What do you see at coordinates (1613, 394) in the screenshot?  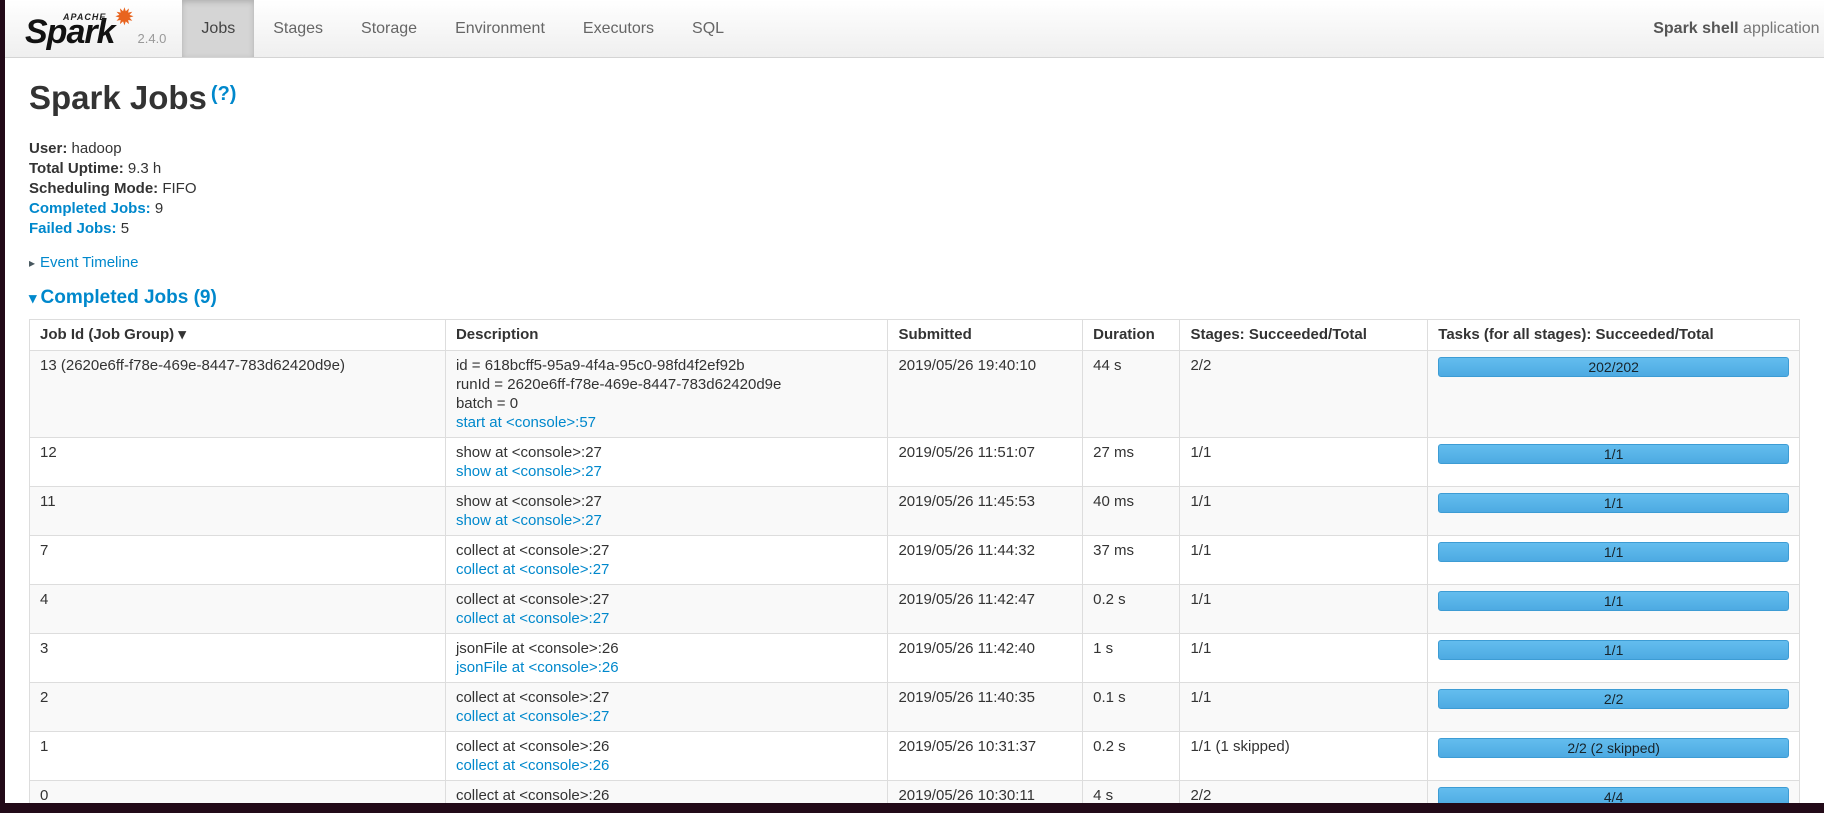 I see `tasks-cell: 202/202` at bounding box center [1613, 394].